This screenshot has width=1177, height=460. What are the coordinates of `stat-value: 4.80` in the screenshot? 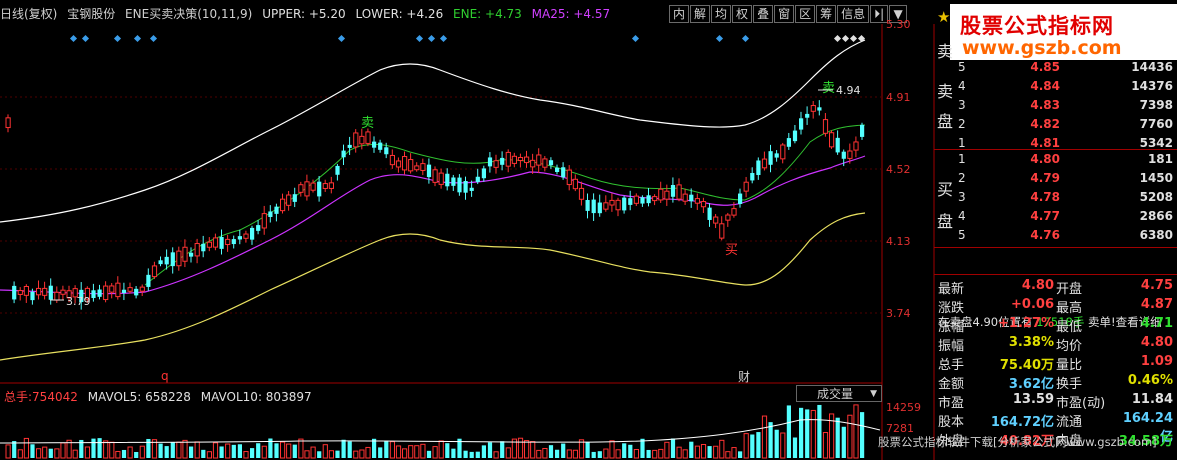 It's located at (1037, 285).